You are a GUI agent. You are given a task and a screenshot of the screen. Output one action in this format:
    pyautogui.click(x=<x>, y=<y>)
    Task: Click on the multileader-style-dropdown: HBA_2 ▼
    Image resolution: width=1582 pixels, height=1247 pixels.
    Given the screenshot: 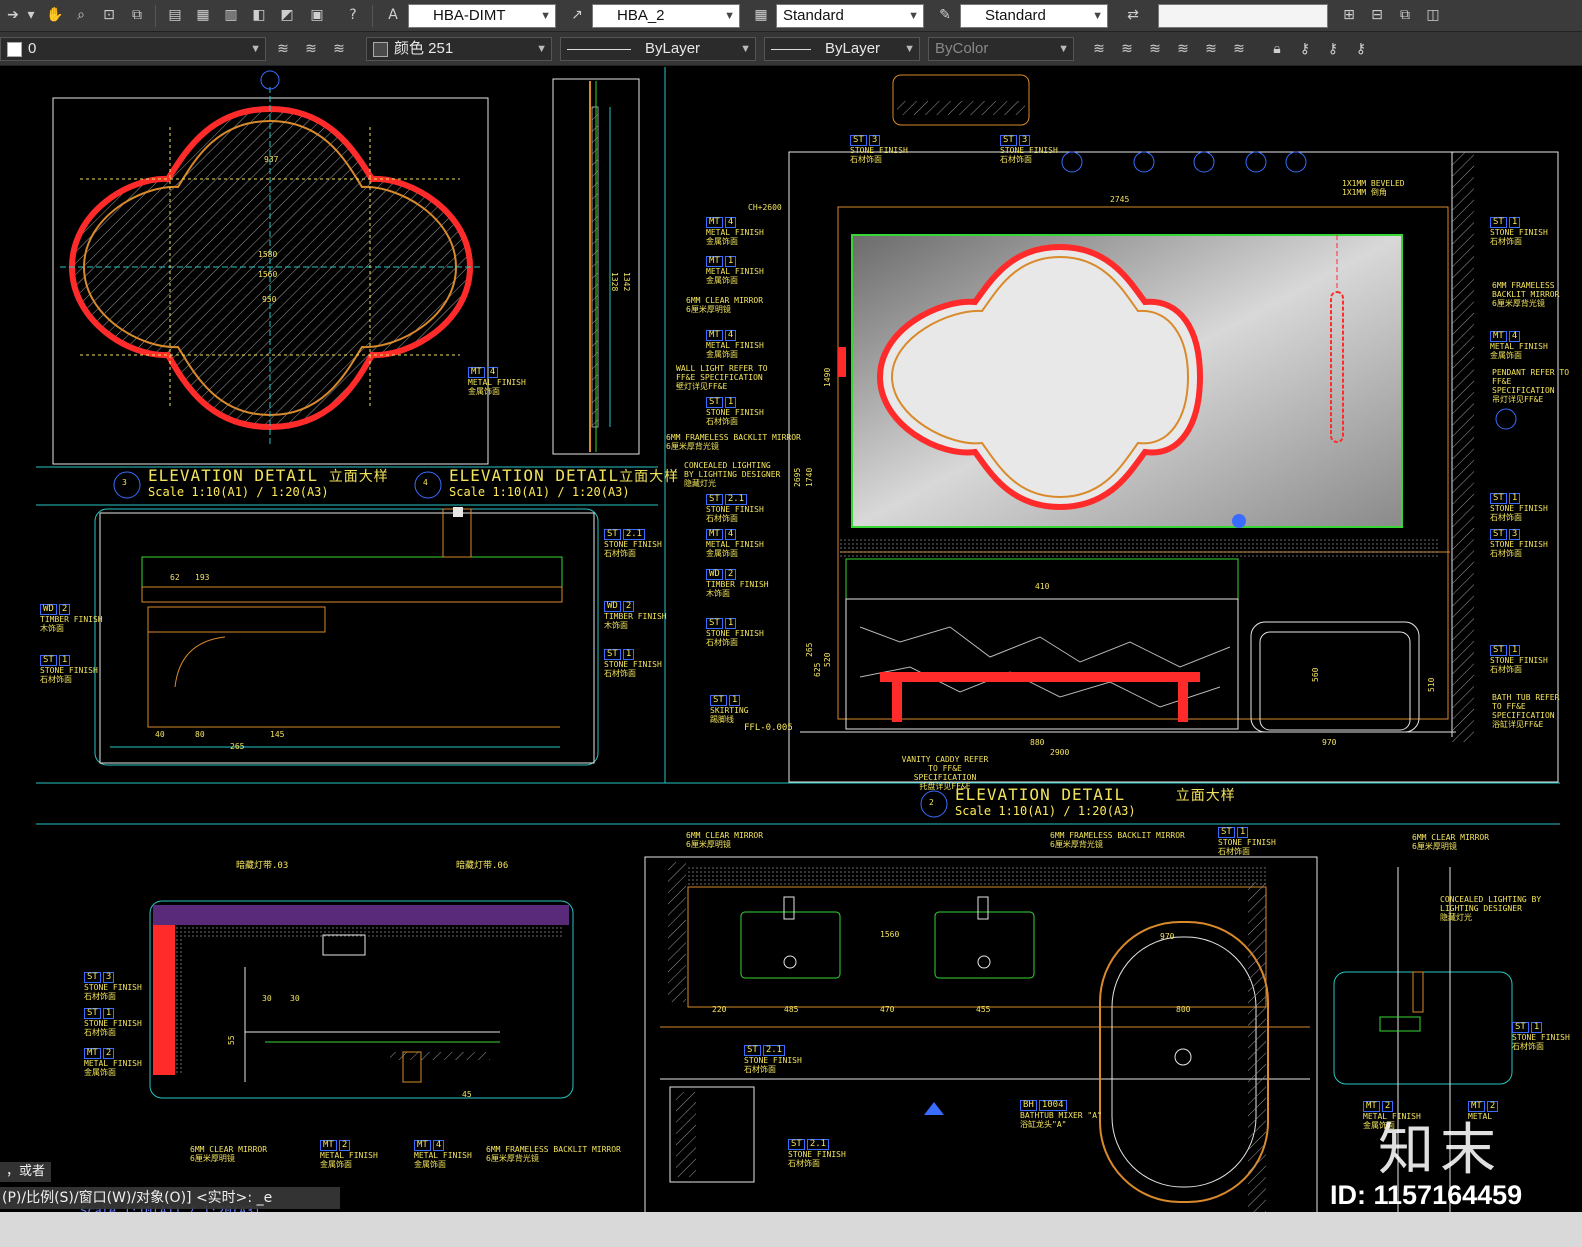 What is the action you would take?
    pyautogui.click(x=666, y=16)
    